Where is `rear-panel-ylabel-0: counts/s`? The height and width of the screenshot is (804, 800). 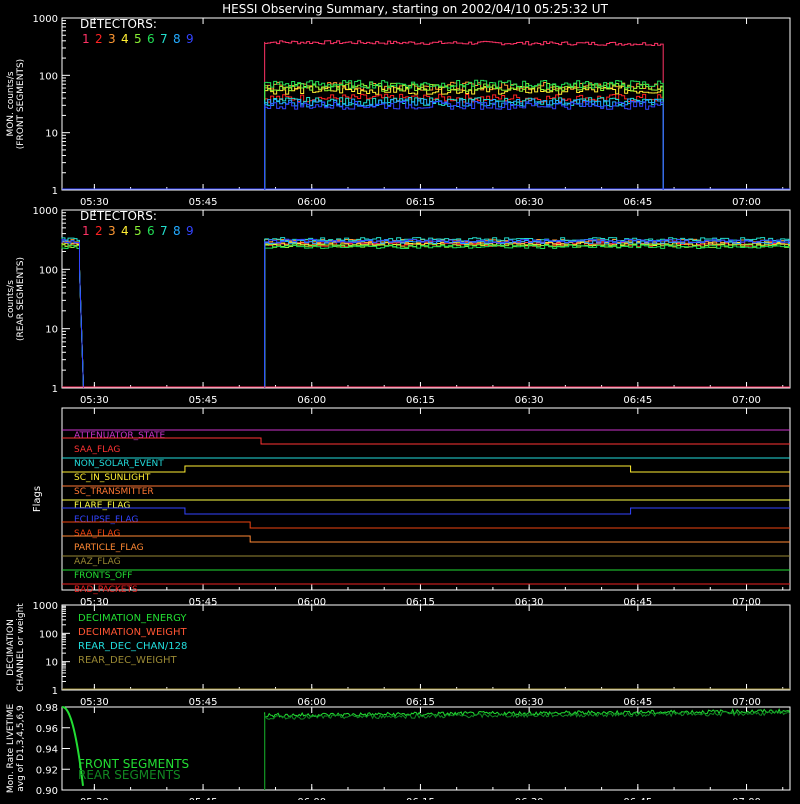
rear-panel-ylabel-0: counts/s is located at coordinates (11, 299).